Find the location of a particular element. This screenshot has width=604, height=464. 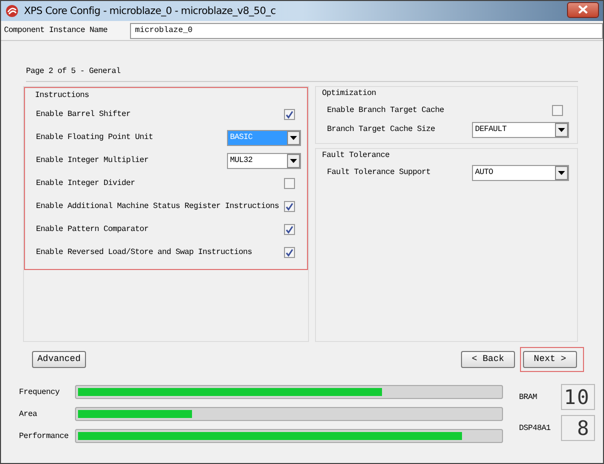

option-label: Enable Integer Multiplier is located at coordinates (92, 160).